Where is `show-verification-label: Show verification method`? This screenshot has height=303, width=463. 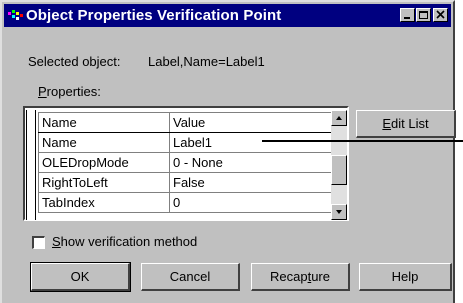 show-verification-label: Show verification method is located at coordinates (124, 241).